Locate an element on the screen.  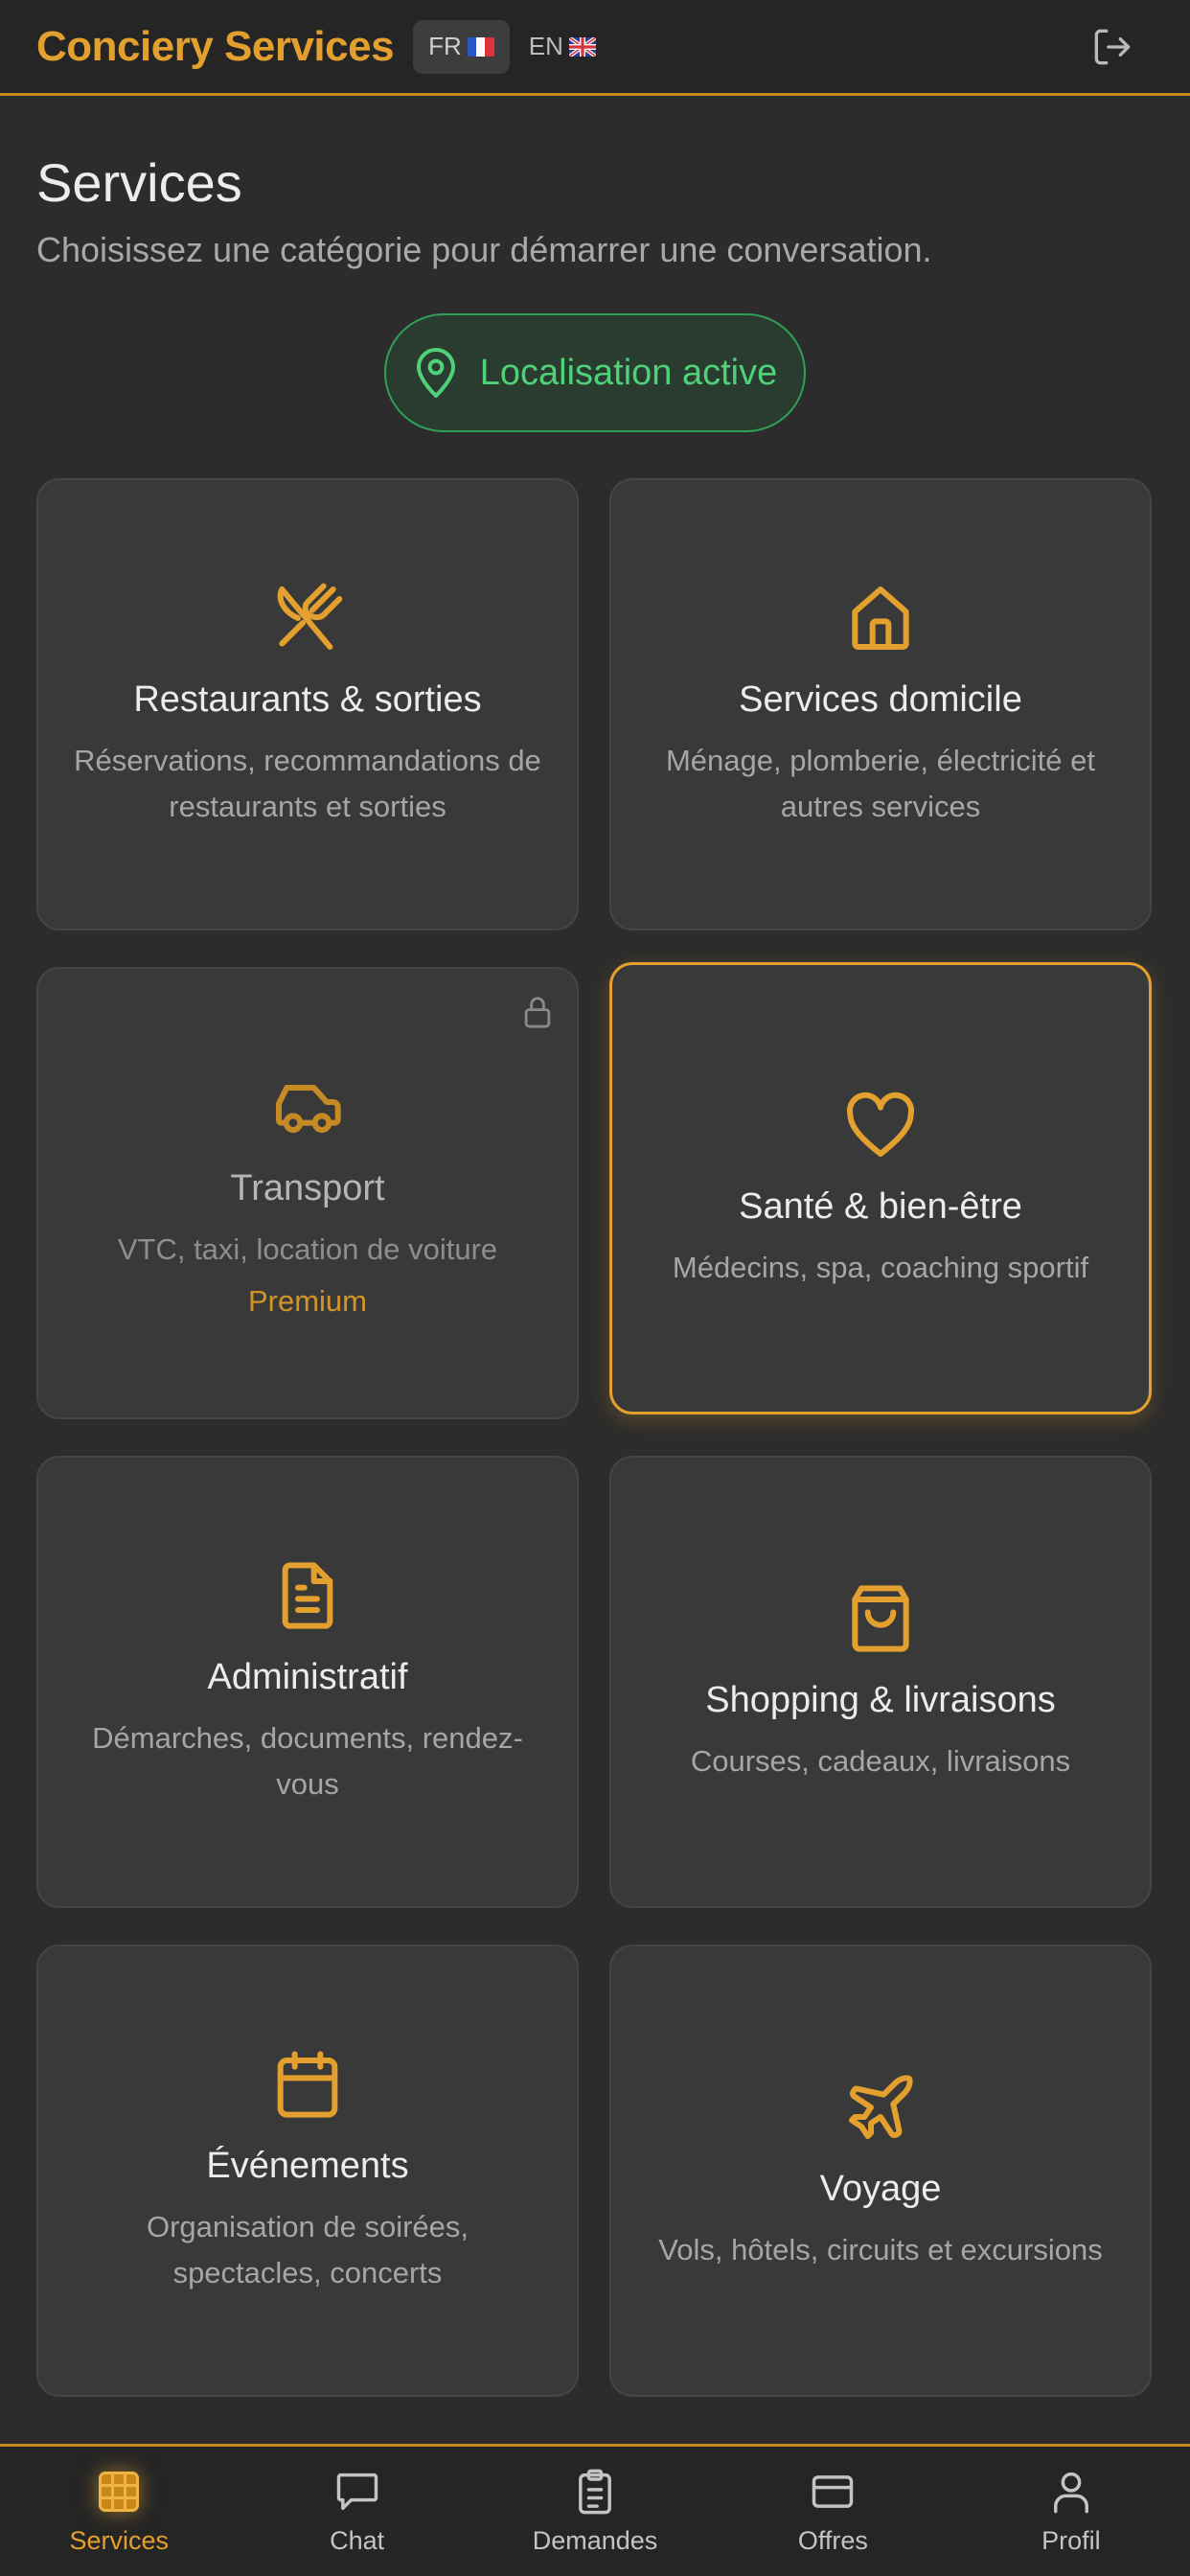
shopping-bag-icon is located at coordinates (881, 1618).